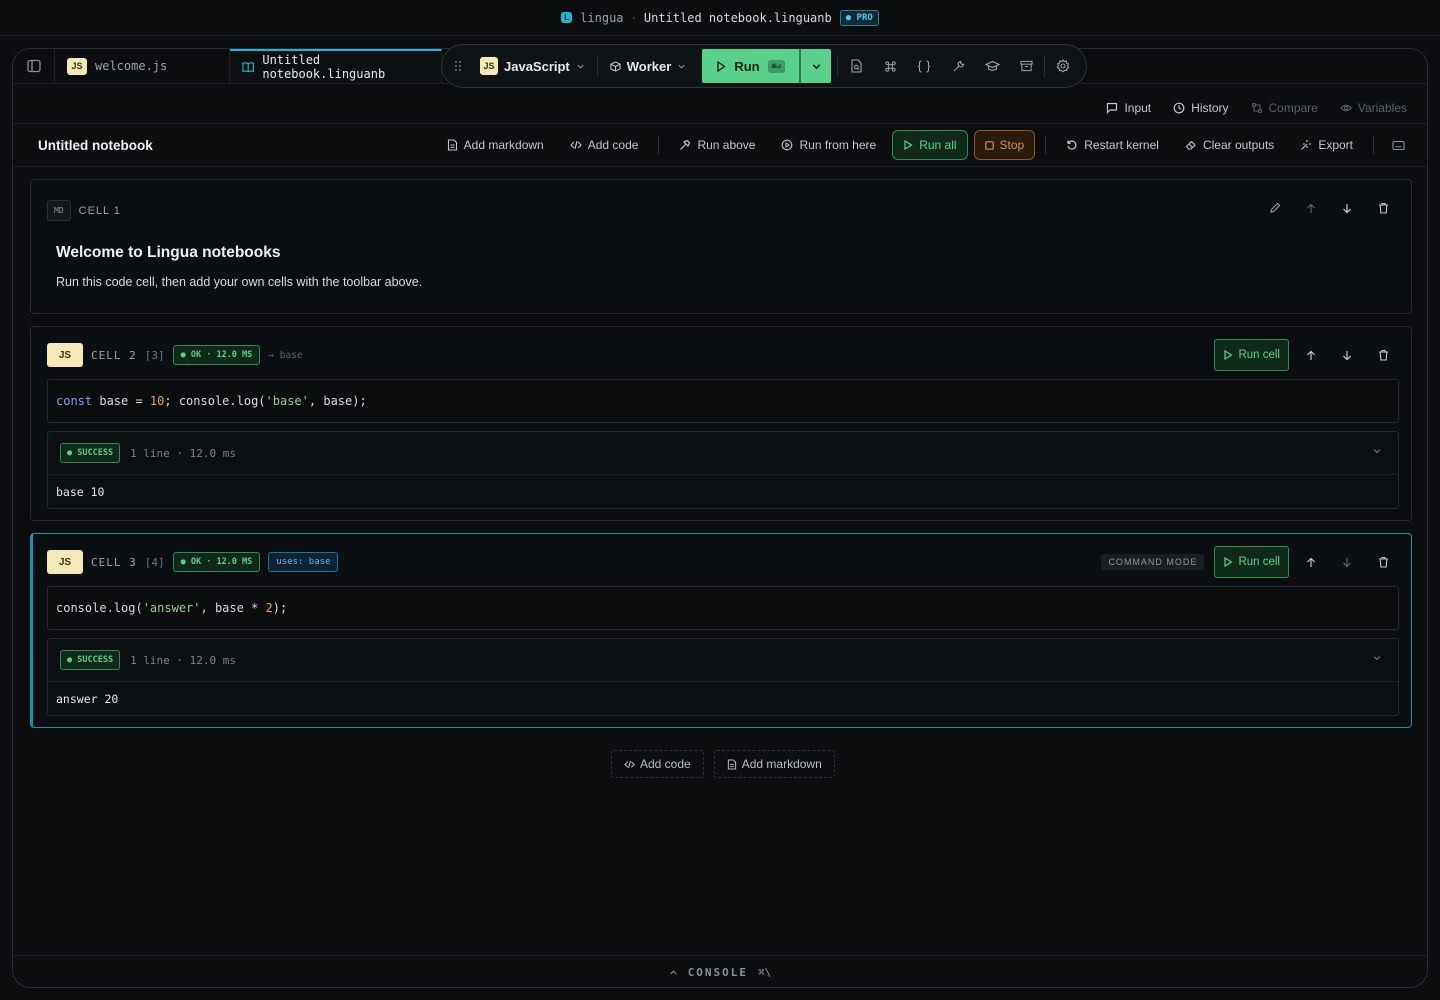  What do you see at coordinates (1329, 208) in the screenshot?
I see `cell-controls` at bounding box center [1329, 208].